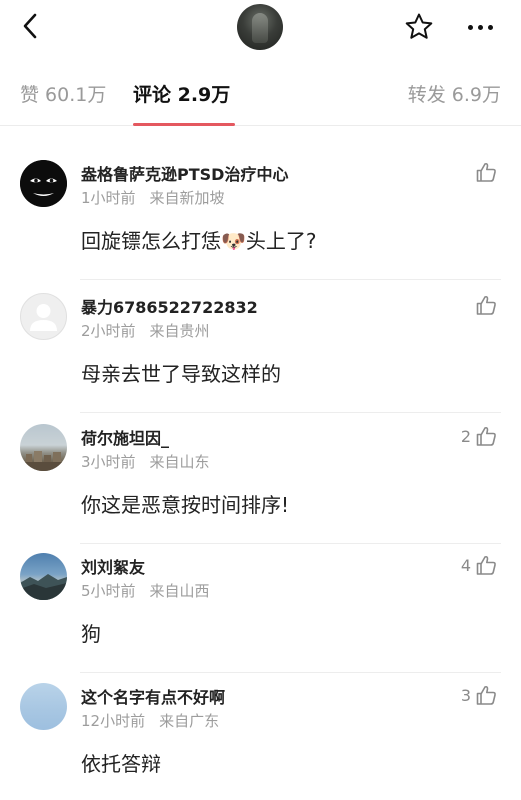 The height and width of the screenshot is (800, 521). Describe the element at coordinates (184, 173) in the screenshot. I see `comment-username: 盎格鲁萨克逊PTSD治疗中心` at that location.